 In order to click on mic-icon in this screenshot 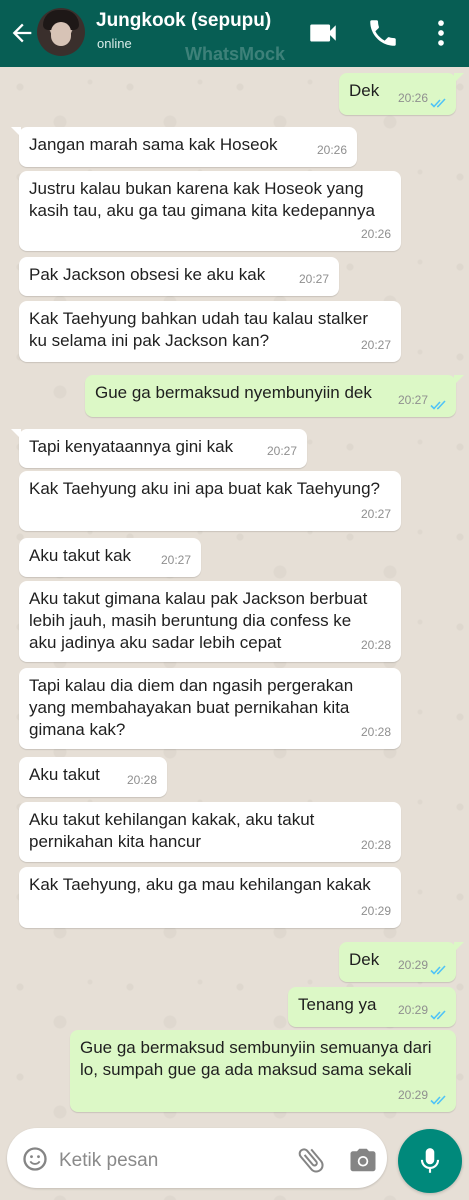, I will do `click(430, 1160)`.